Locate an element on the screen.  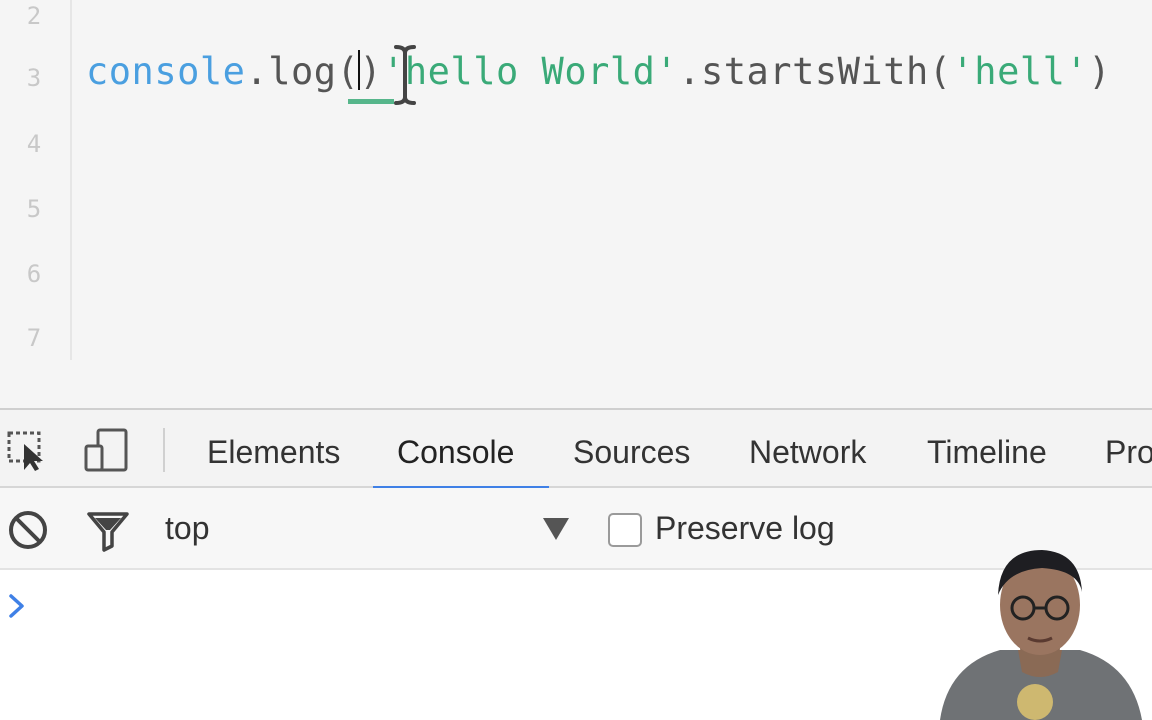
chevron-down-icon is located at coordinates (556, 529).